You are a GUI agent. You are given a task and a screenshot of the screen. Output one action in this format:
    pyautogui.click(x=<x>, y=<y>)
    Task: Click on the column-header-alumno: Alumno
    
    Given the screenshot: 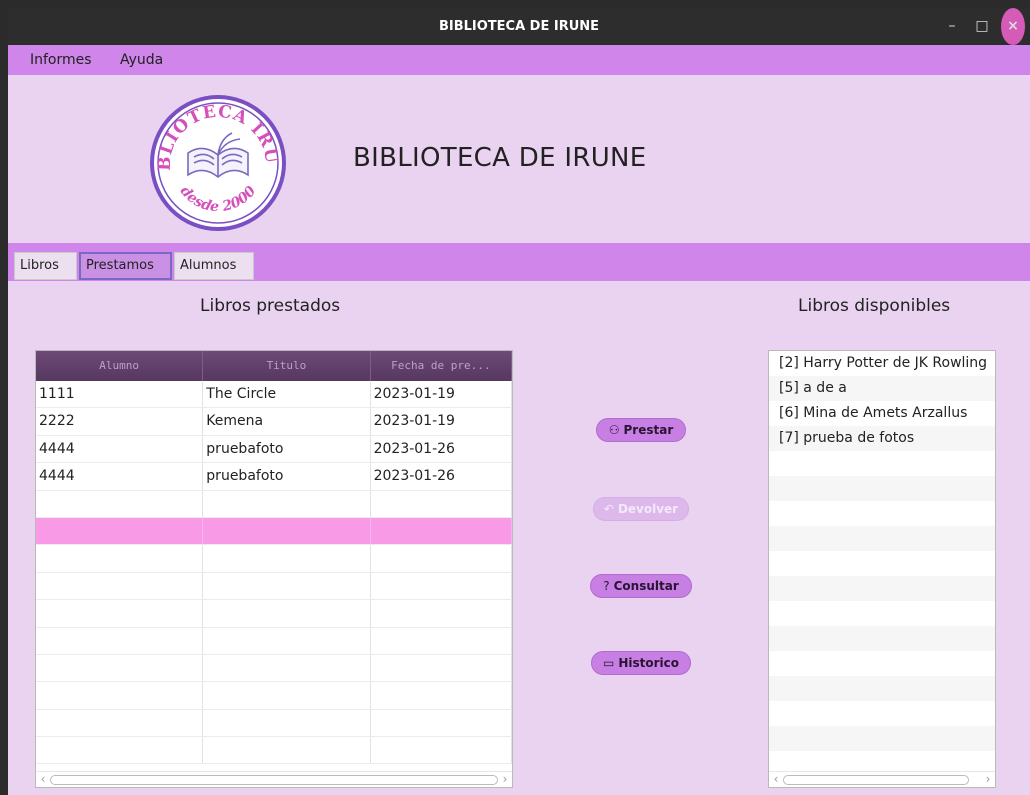 What is the action you would take?
    pyautogui.click(x=120, y=366)
    